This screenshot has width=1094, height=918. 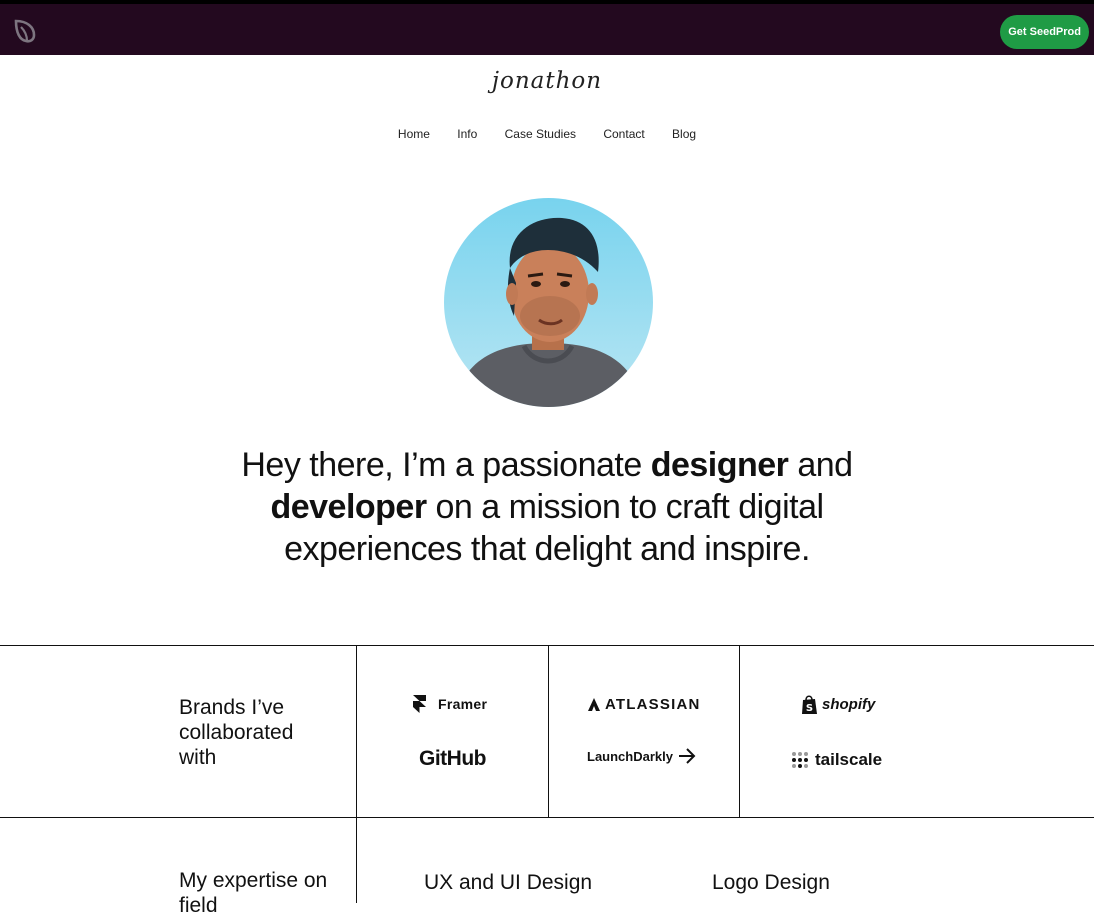 I want to click on main-nav: Home Info Case Studies Contact Blog, so click(x=547, y=134).